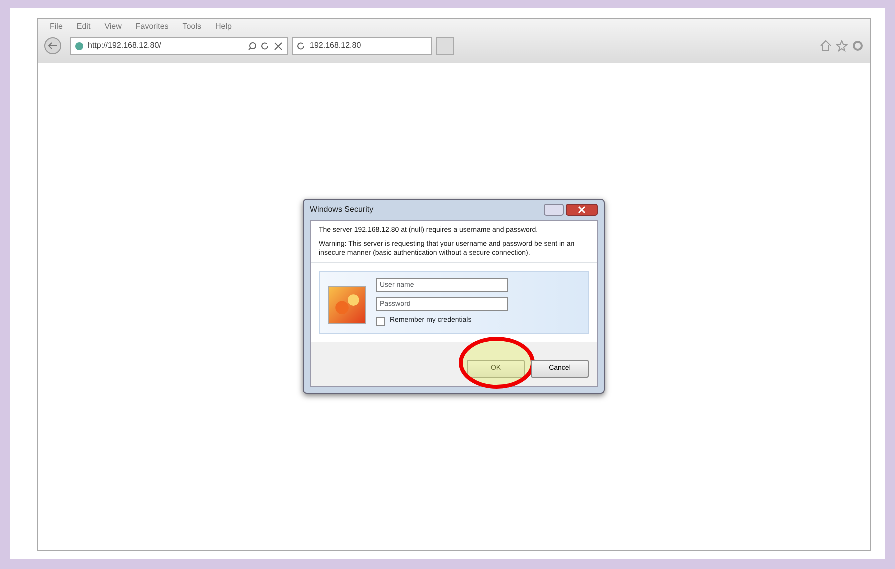  I want to click on address-bar: http://192.168.12.80/, so click(179, 46).